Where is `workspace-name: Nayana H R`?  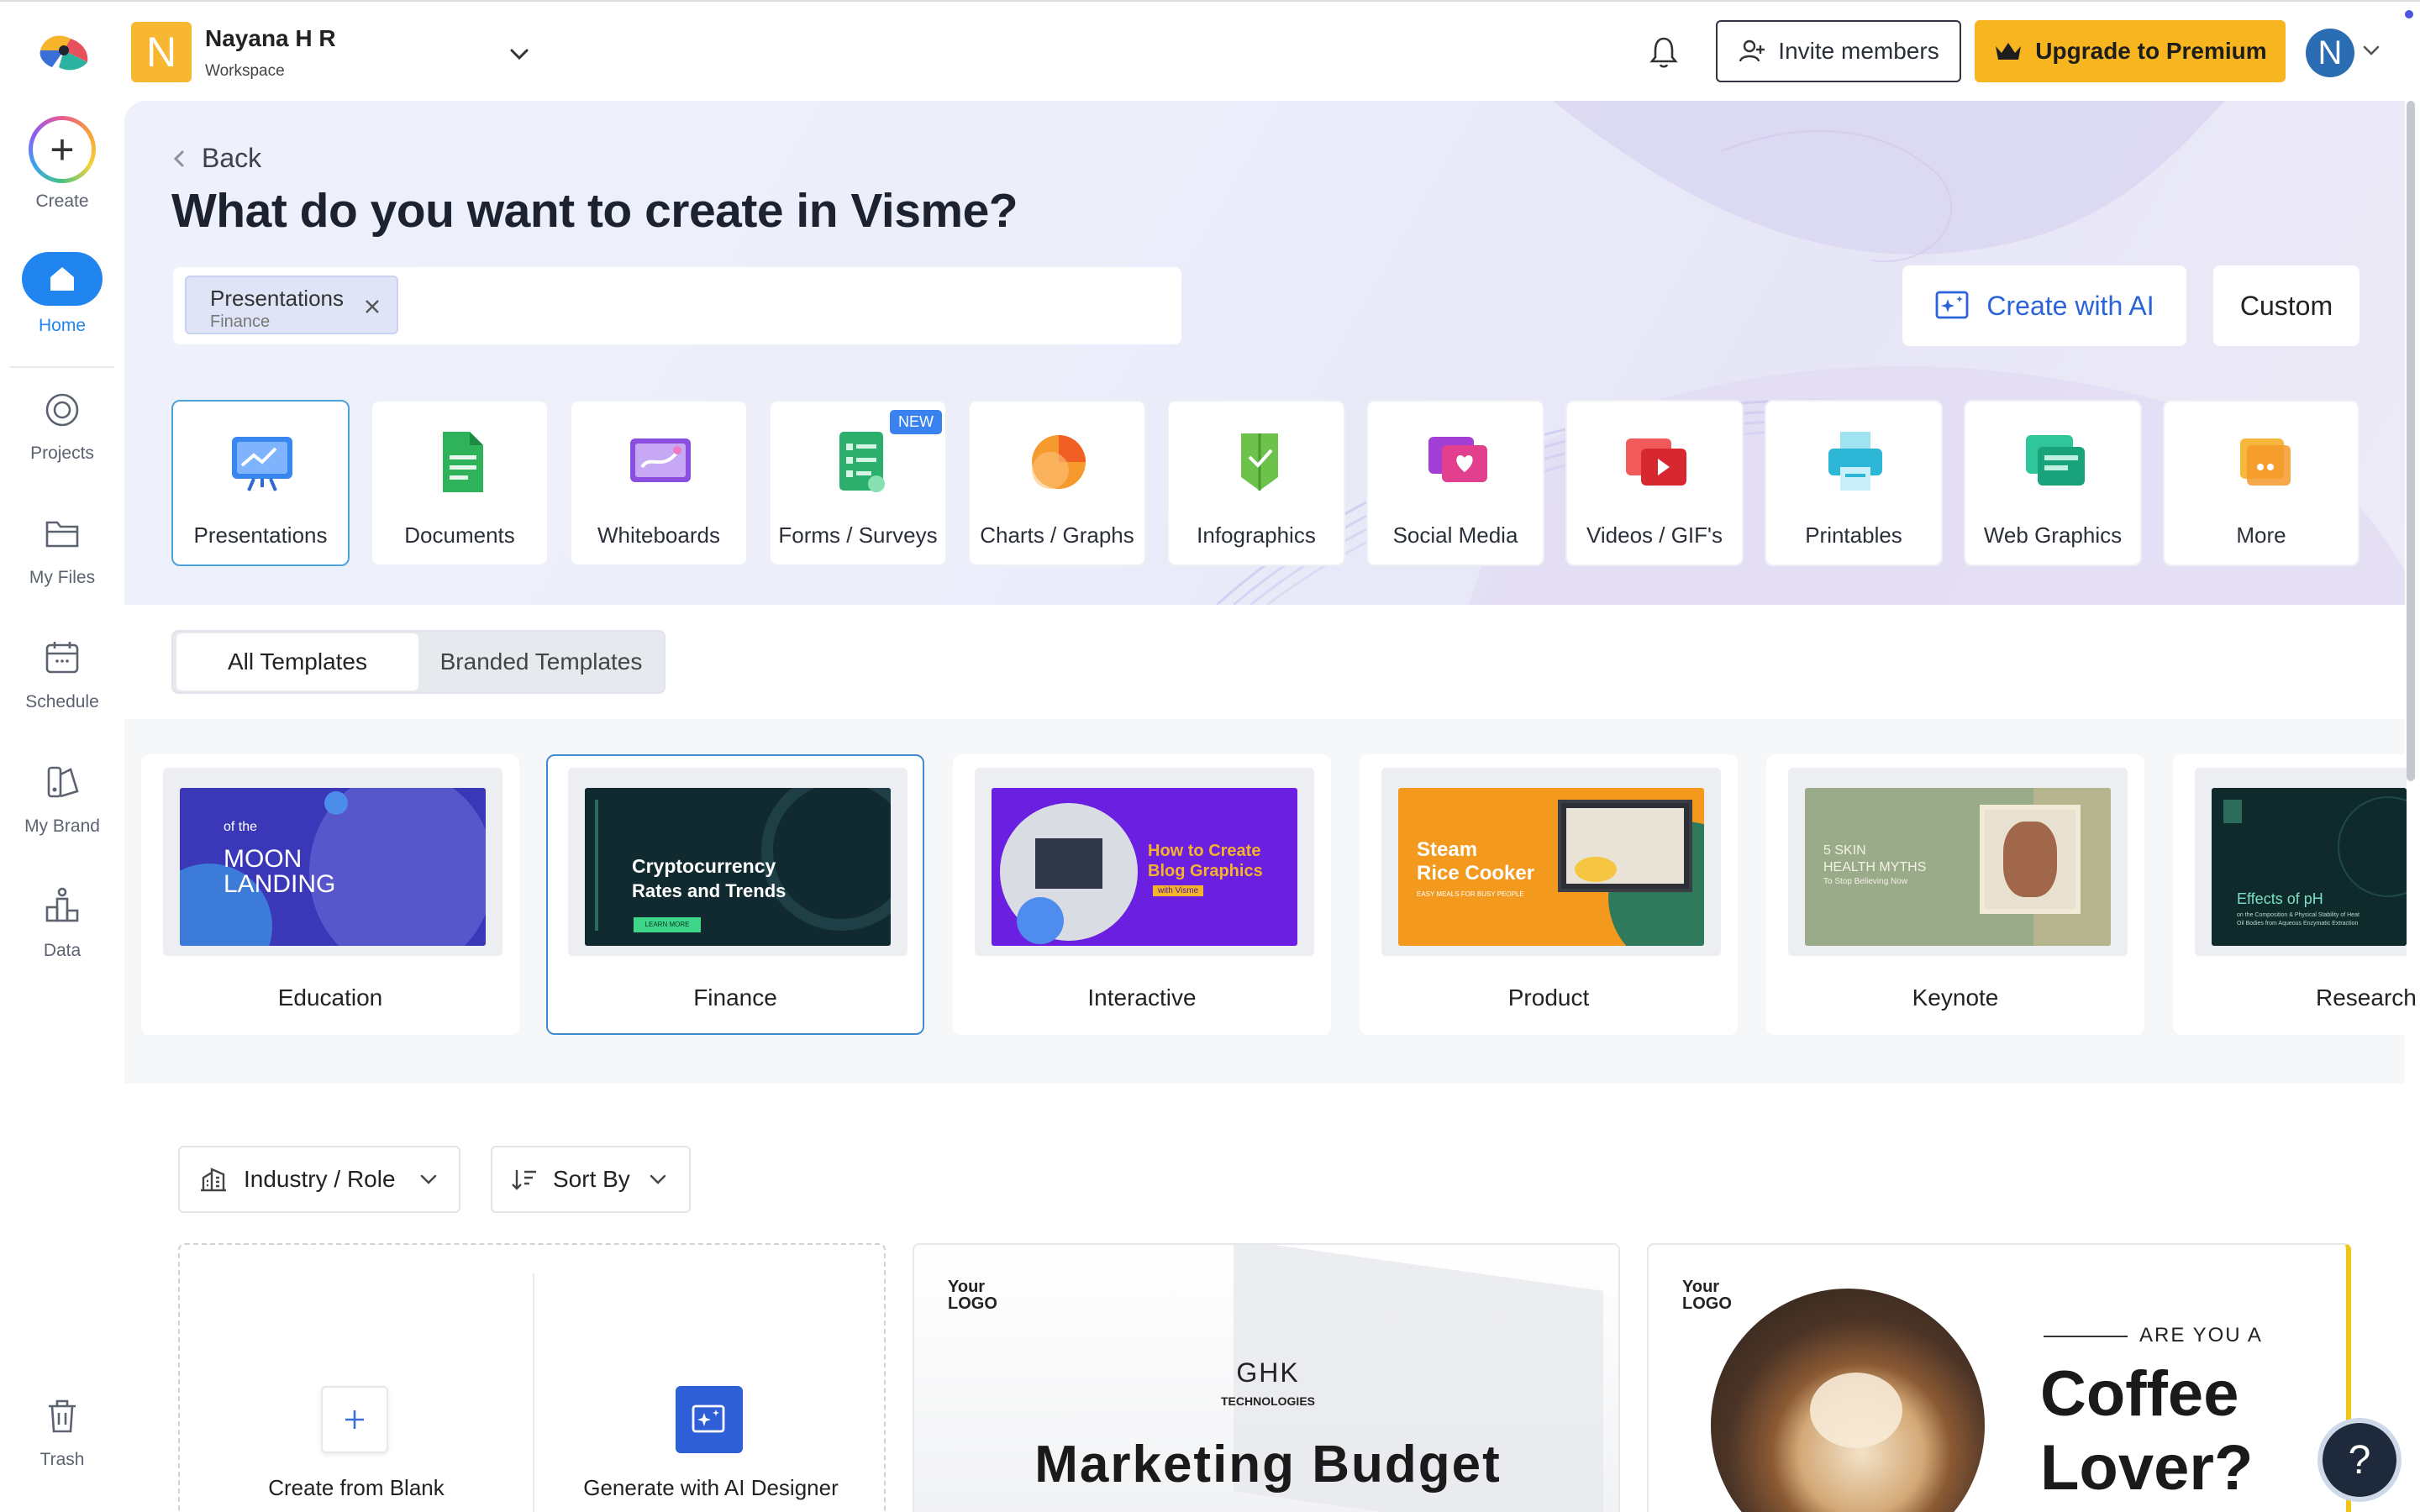
workspace-name: Nayana H R is located at coordinates (270, 38).